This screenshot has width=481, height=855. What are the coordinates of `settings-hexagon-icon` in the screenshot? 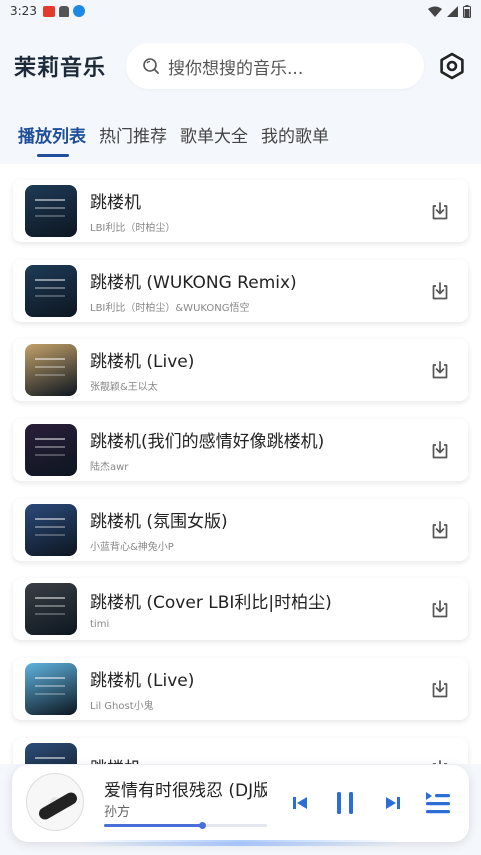 It's located at (452, 66).